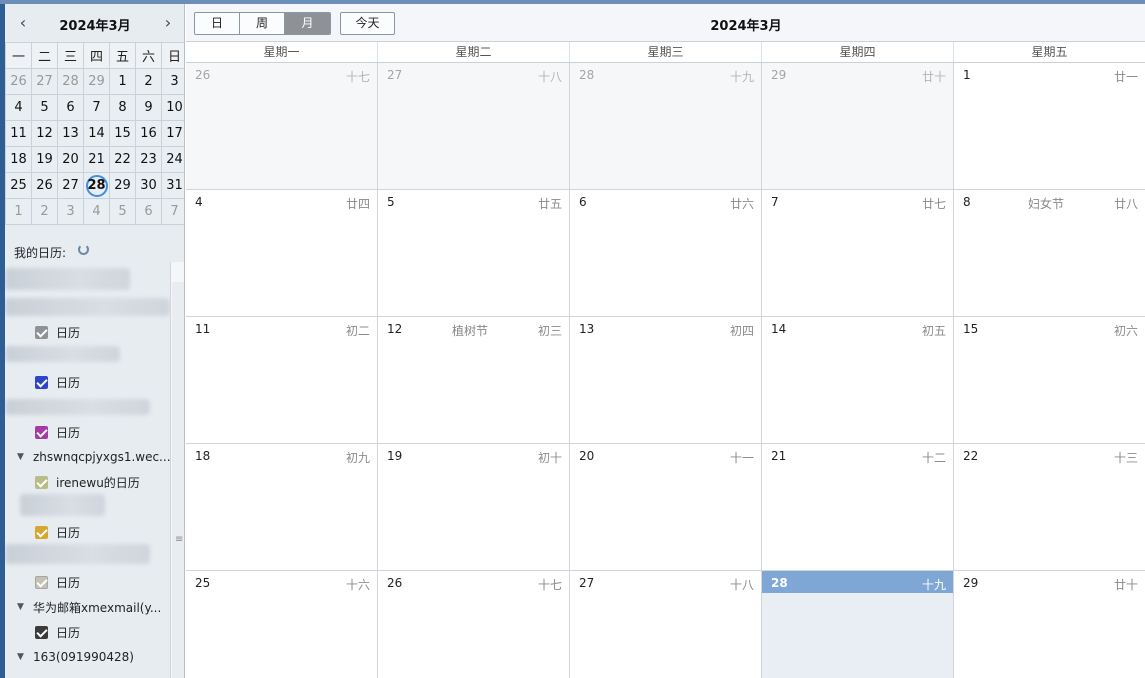 The width and height of the screenshot is (1145, 678). I want to click on mini-day: 23, so click(148, 159).